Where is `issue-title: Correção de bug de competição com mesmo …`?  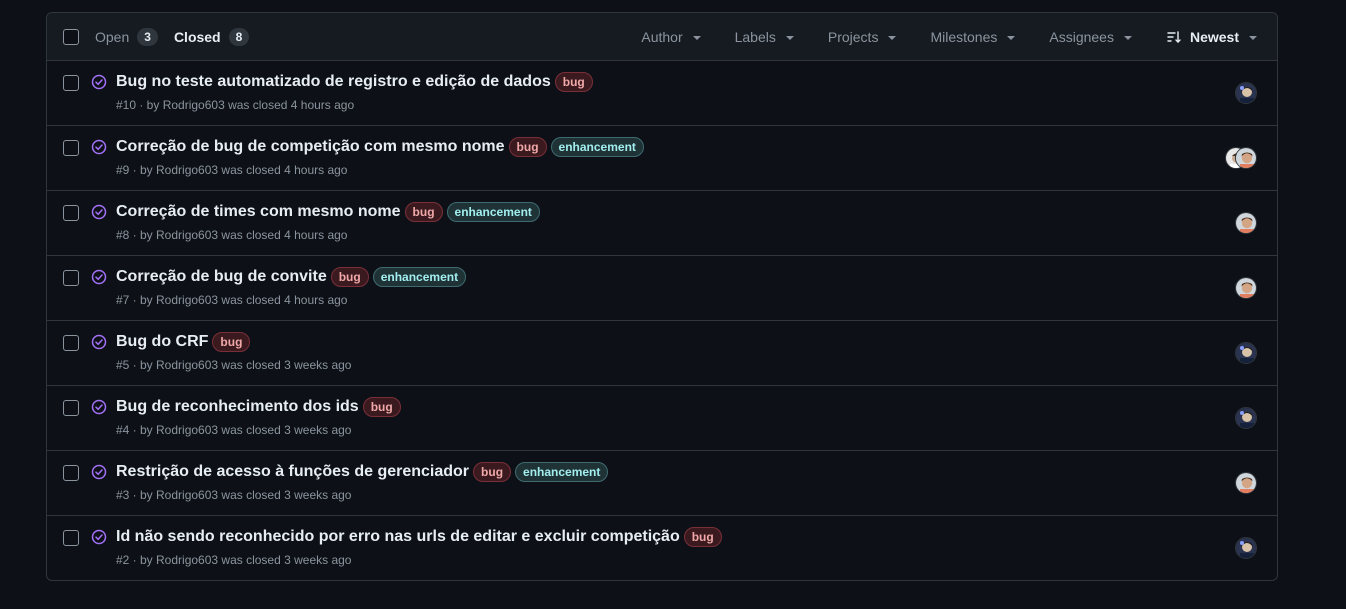
issue-title: Correção de bug de competição com mesmo … is located at coordinates (310, 147).